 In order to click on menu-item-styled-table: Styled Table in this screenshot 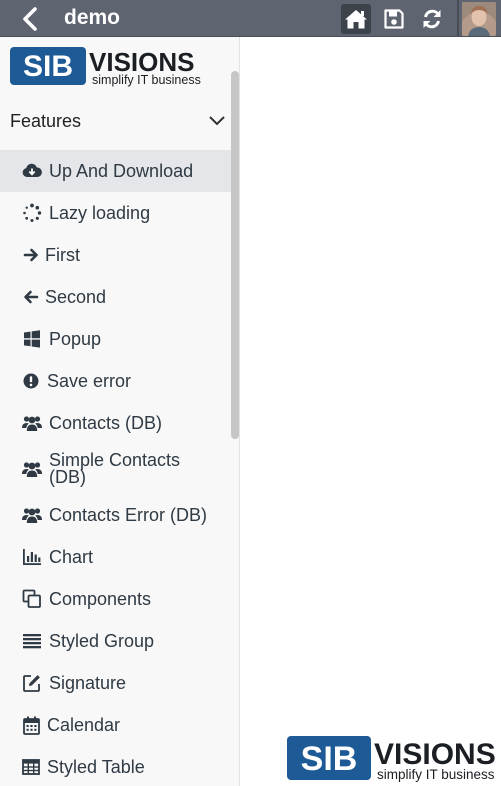, I will do `click(116, 766)`.